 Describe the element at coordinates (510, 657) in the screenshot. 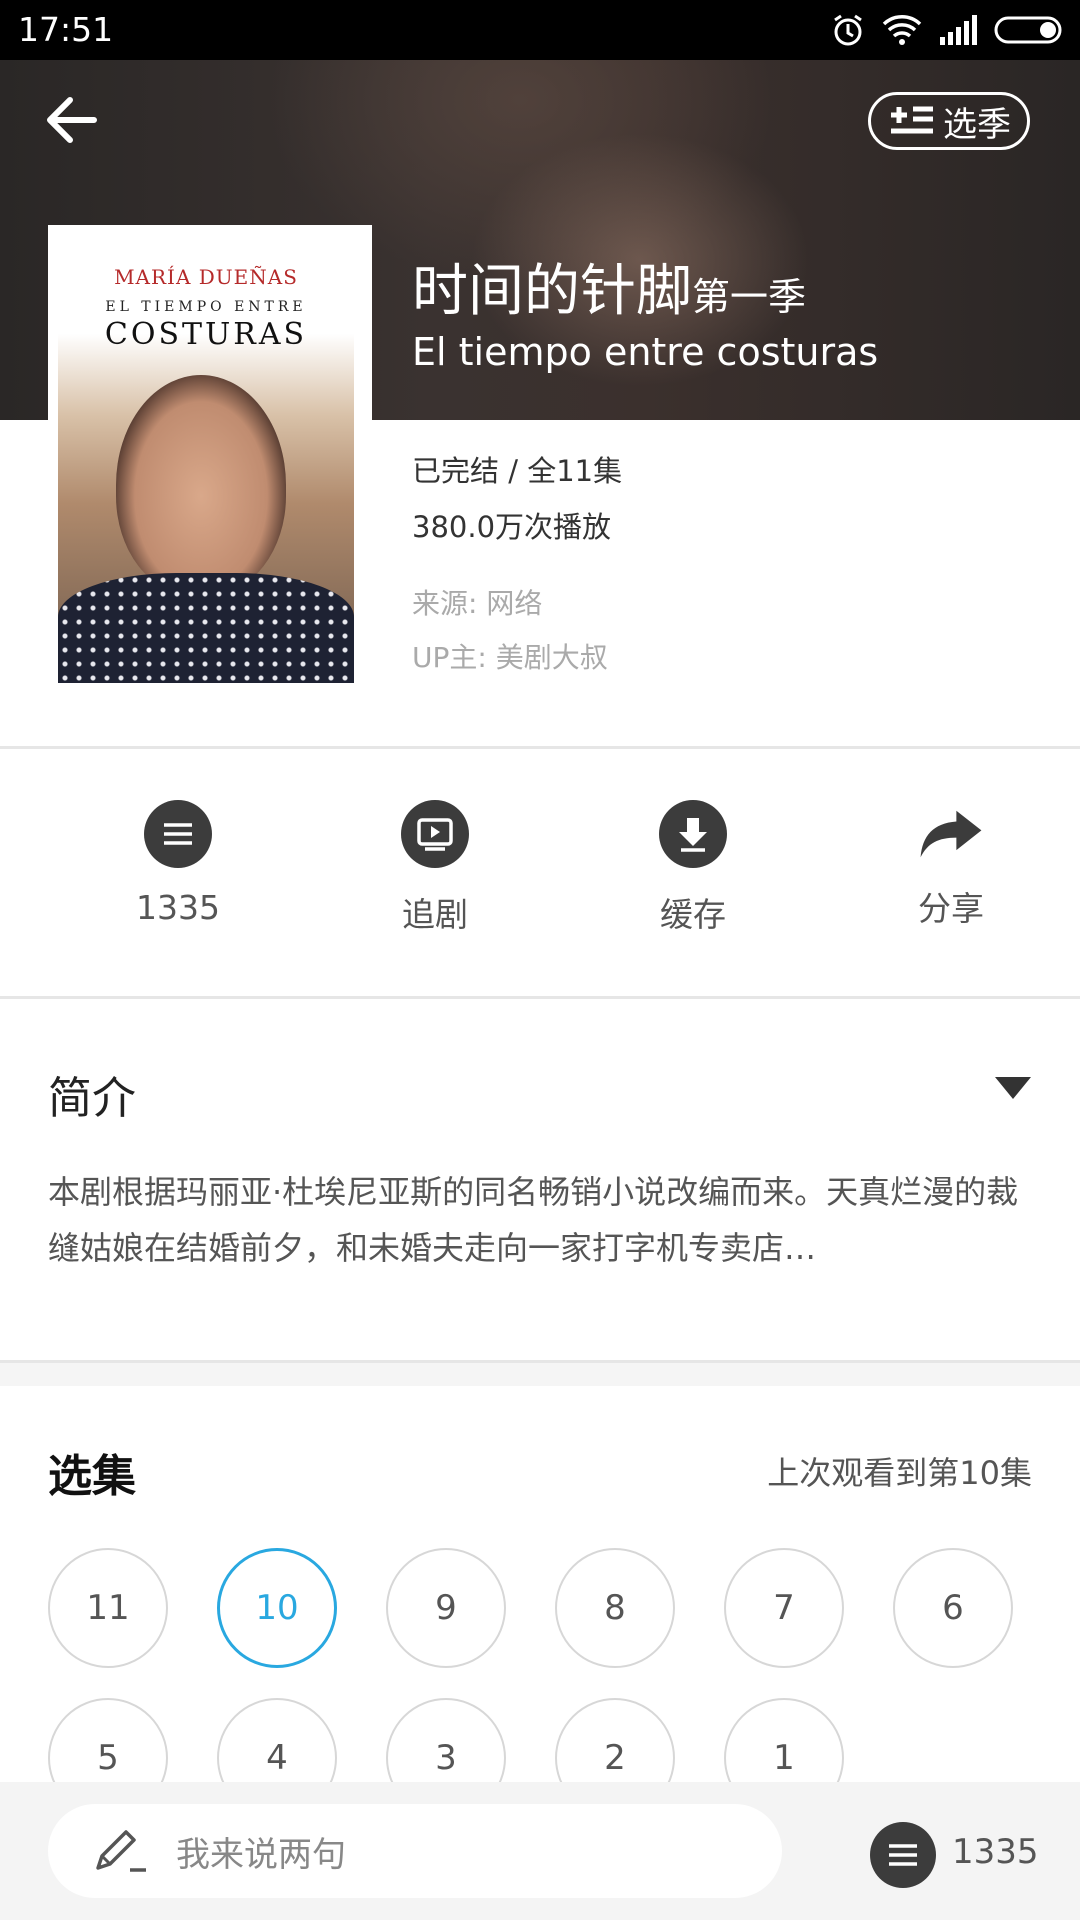

I see `uploader-label: UP主: 美剧大叔` at that location.